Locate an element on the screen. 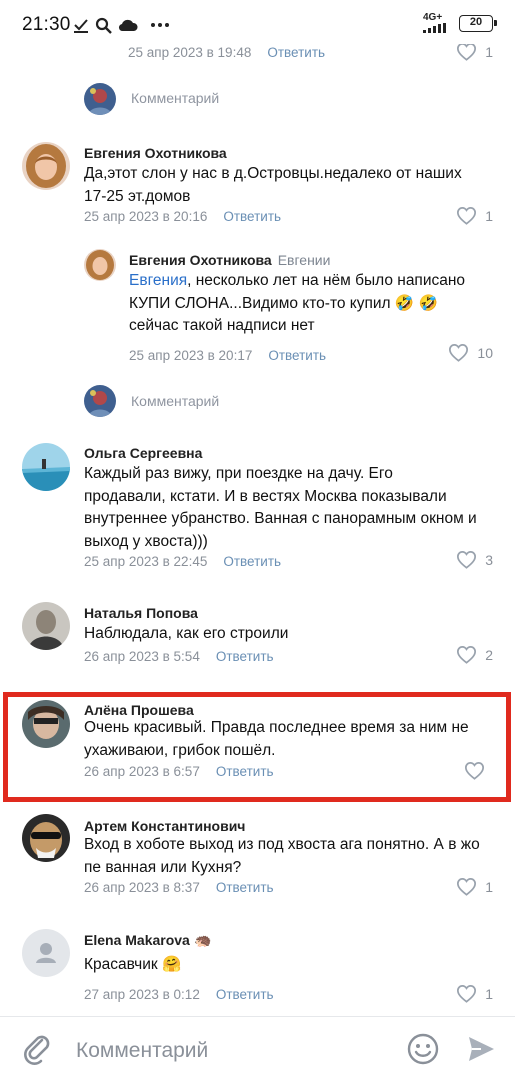 The image size is (515, 1080). comment-text: Красавчик 🤗 is located at coordinates (133, 964).